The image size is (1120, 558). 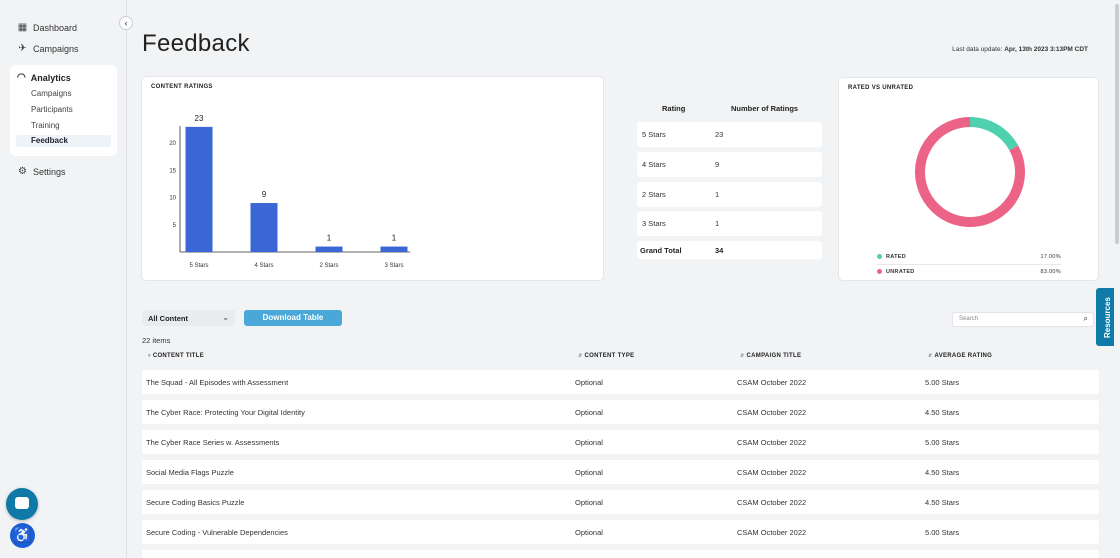 What do you see at coordinates (1107, 317) in the screenshot?
I see `resources-label: Resources` at bounding box center [1107, 317].